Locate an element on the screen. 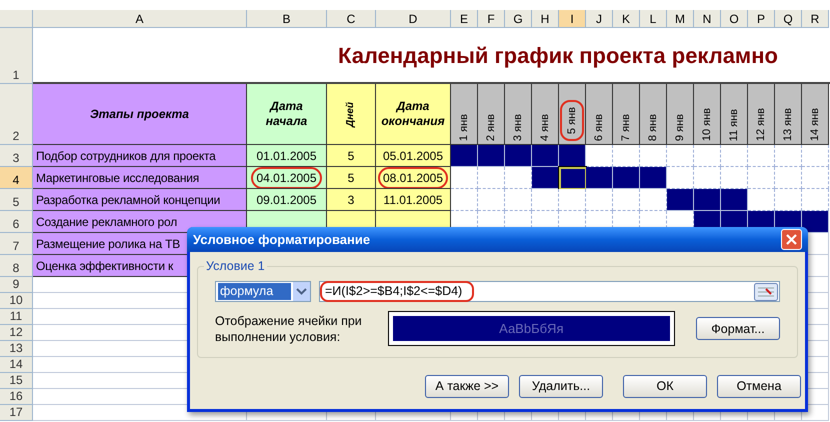 The height and width of the screenshot is (422, 830). column-heading: Дата начала is located at coordinates (286, 114).